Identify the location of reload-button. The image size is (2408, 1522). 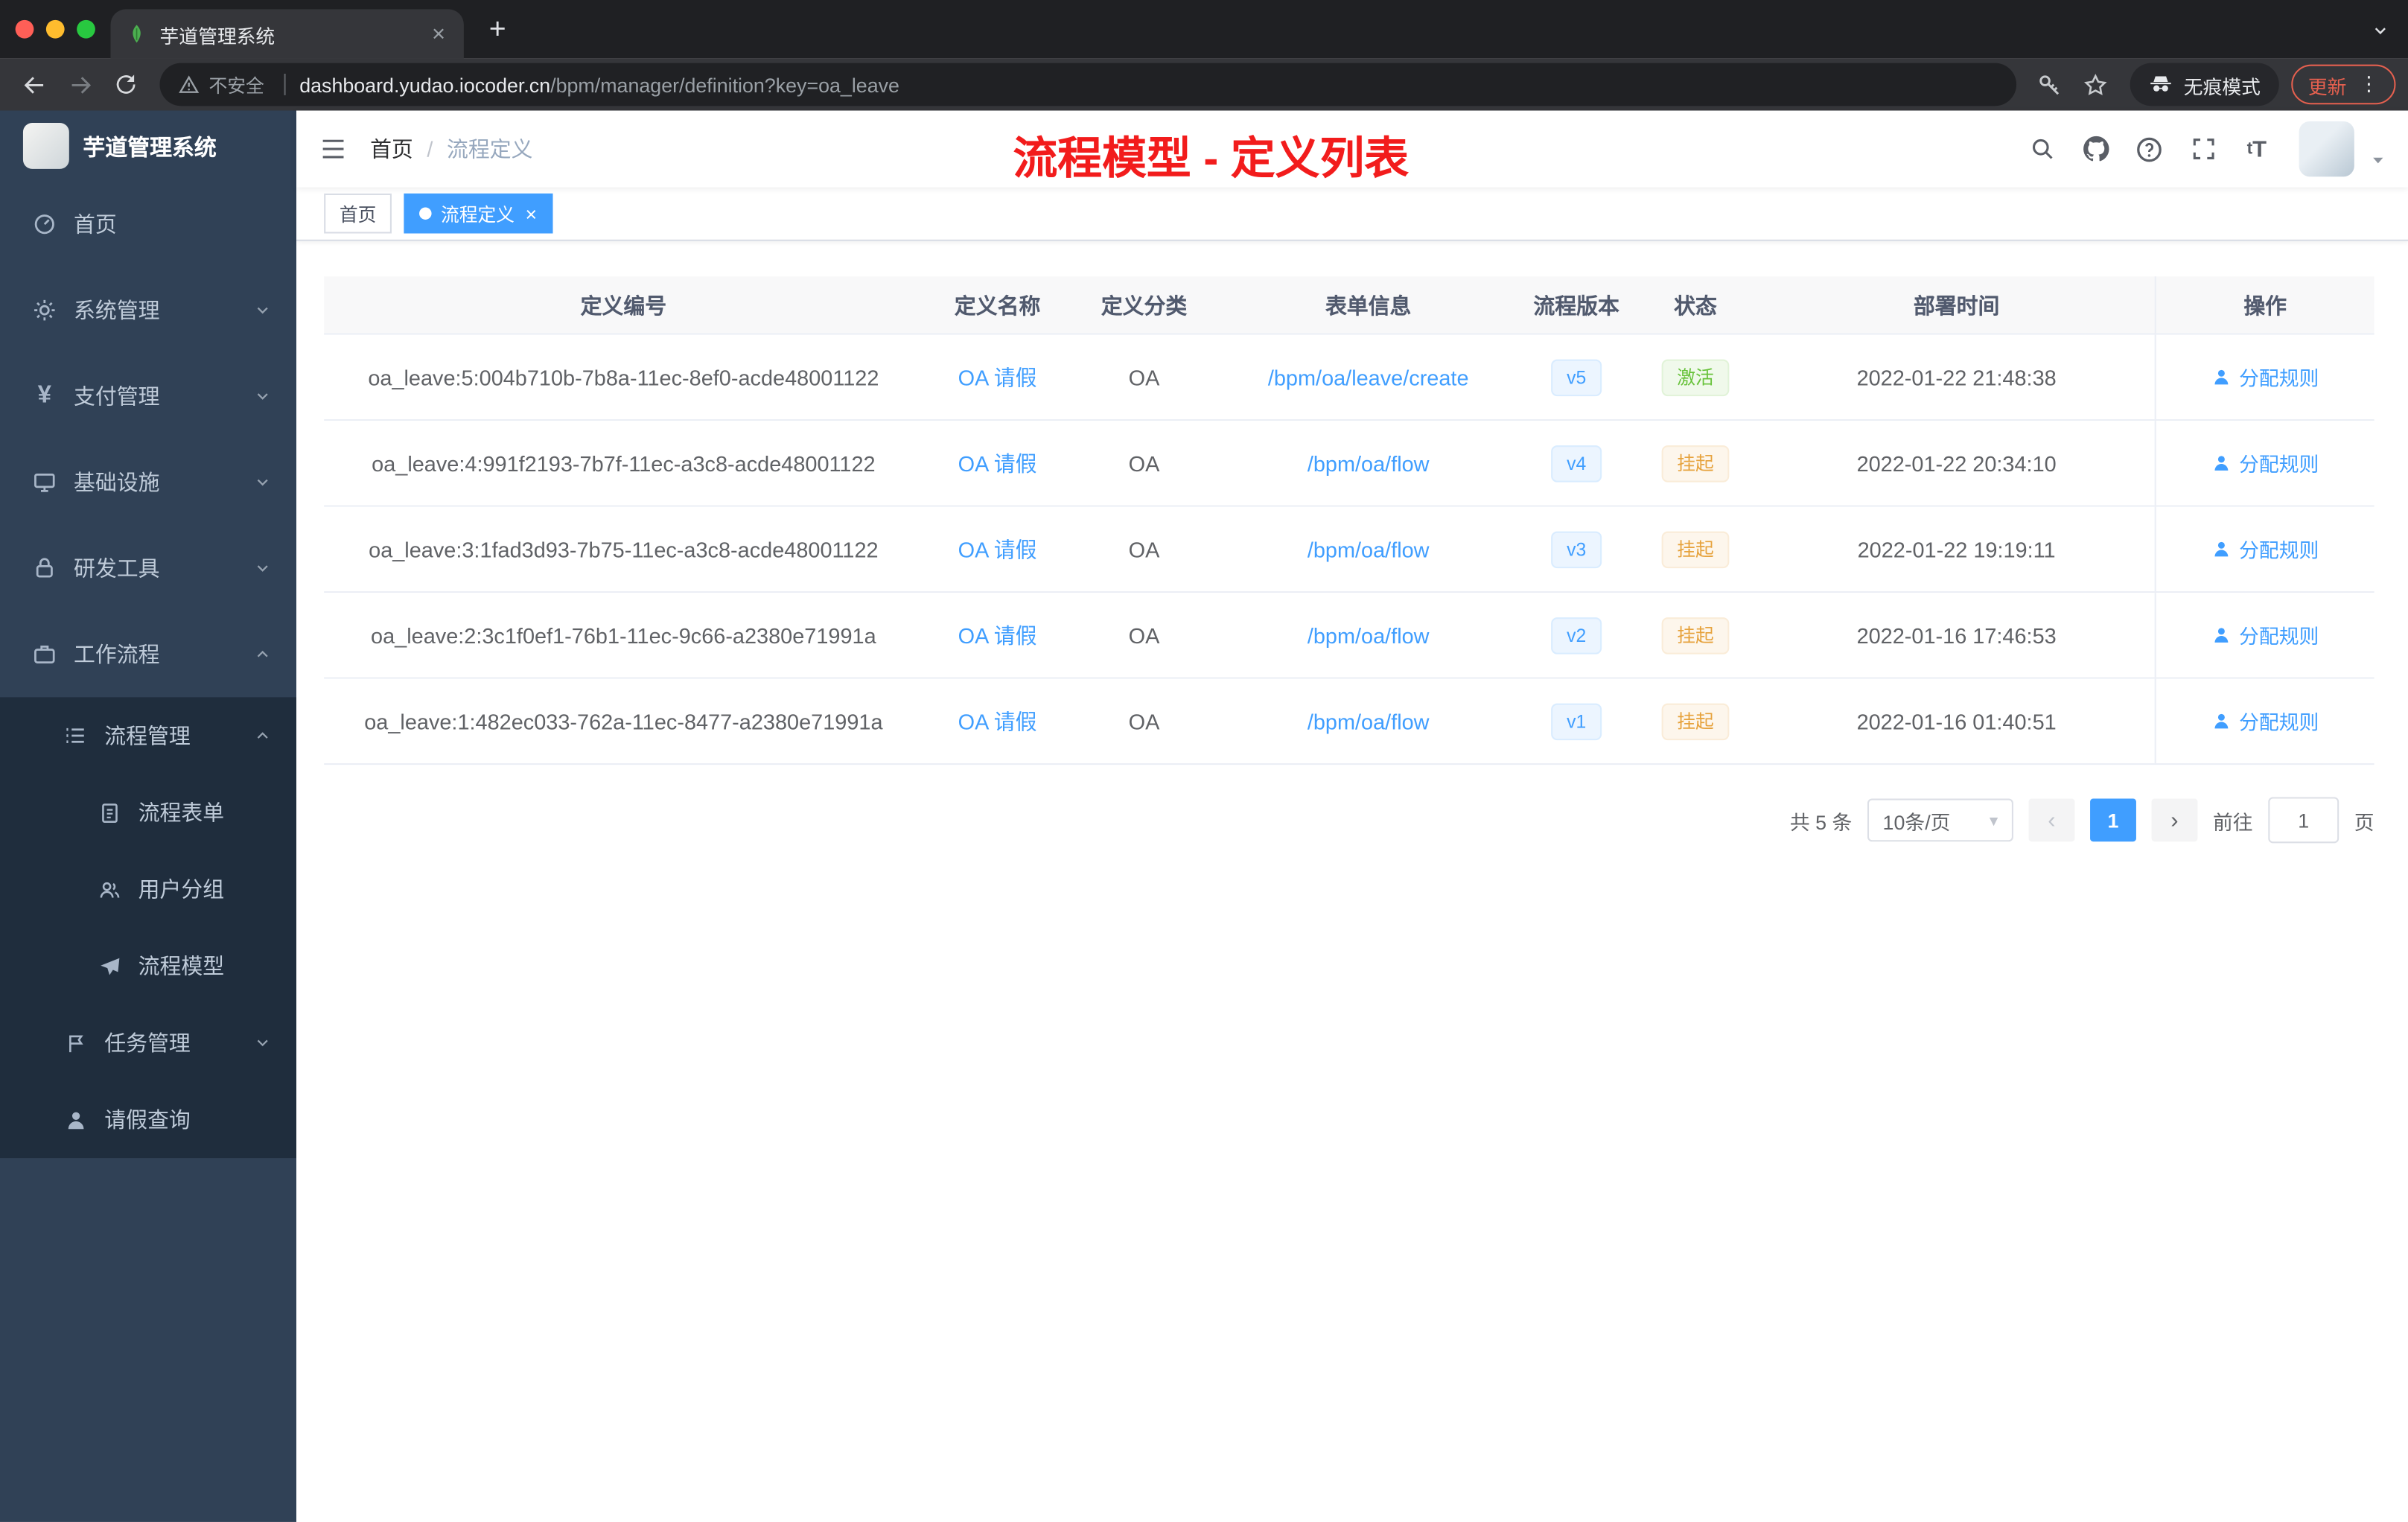
(125, 84).